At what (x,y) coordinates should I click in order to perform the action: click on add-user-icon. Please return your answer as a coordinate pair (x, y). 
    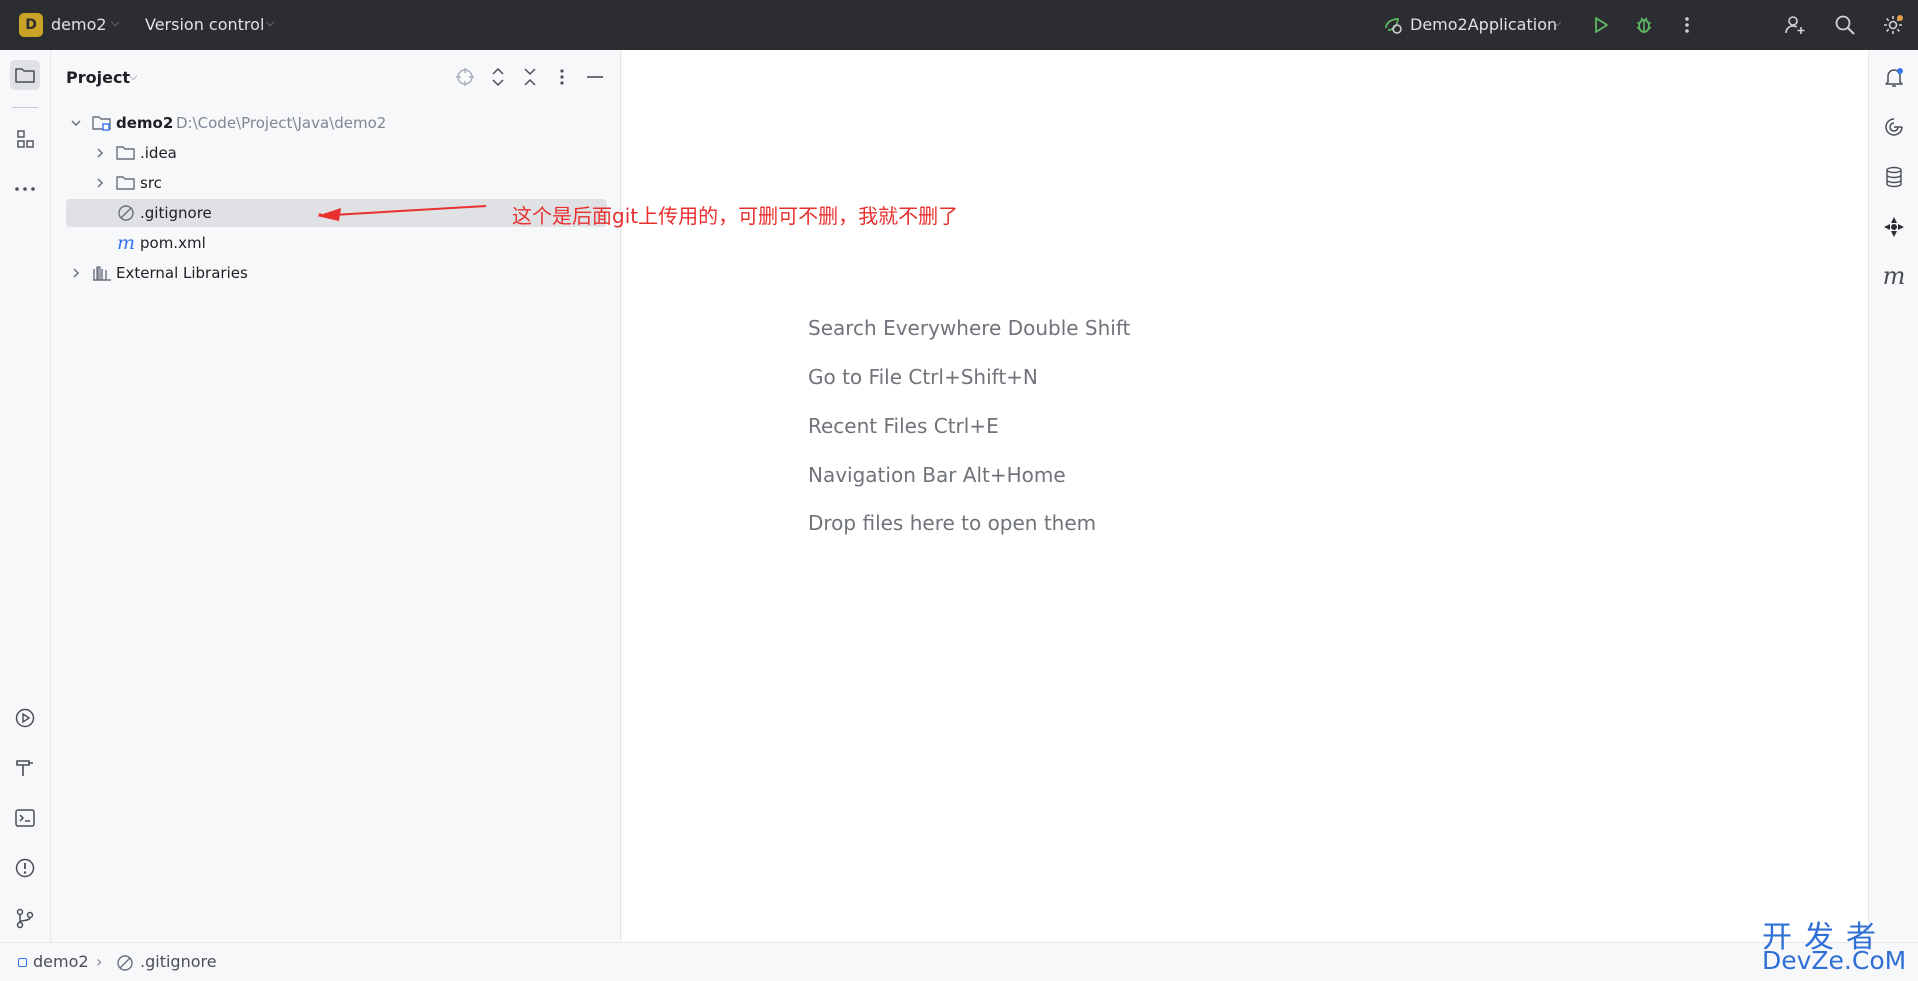
    Looking at the image, I should click on (1795, 25).